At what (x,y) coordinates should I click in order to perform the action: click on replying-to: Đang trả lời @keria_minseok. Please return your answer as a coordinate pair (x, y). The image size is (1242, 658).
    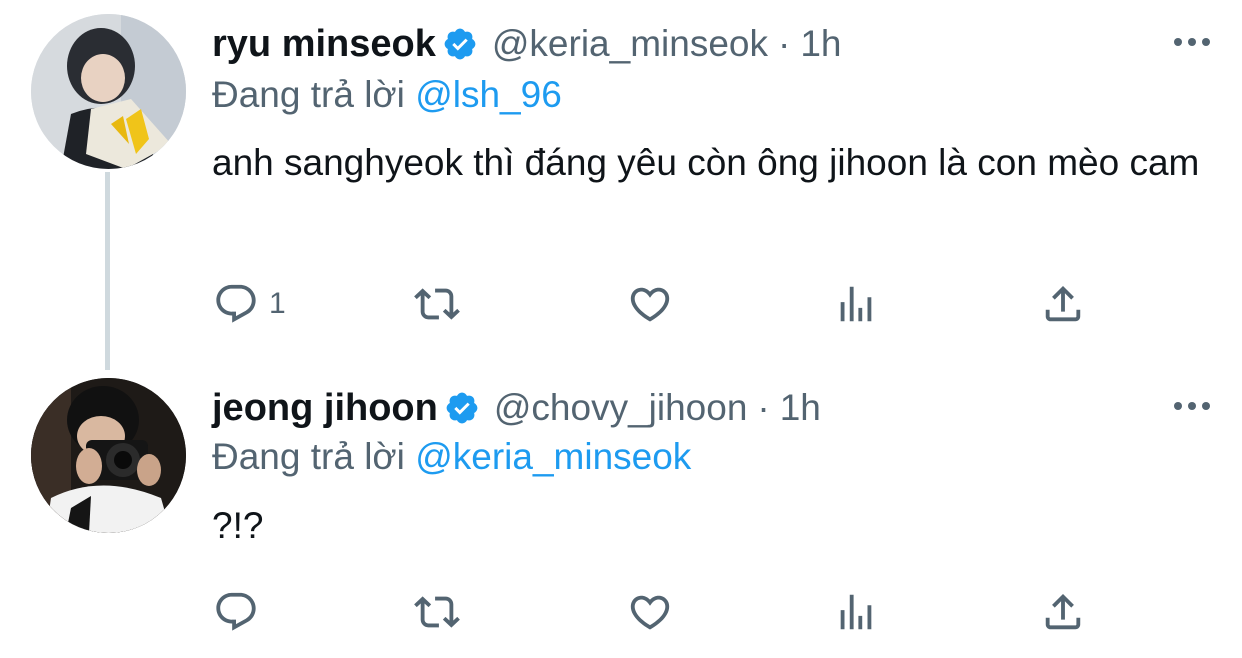
    Looking at the image, I should click on (451, 457).